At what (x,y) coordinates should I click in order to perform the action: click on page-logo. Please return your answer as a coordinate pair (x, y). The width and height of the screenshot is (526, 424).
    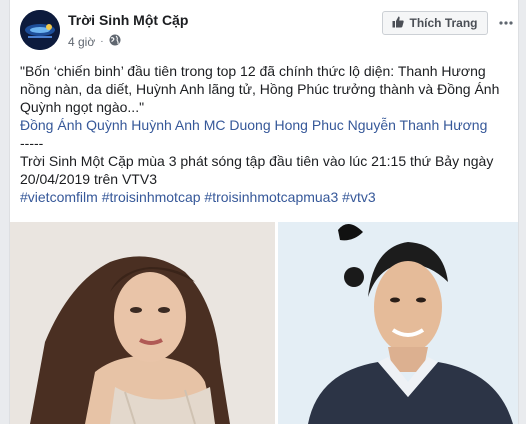
    Looking at the image, I should click on (40, 30).